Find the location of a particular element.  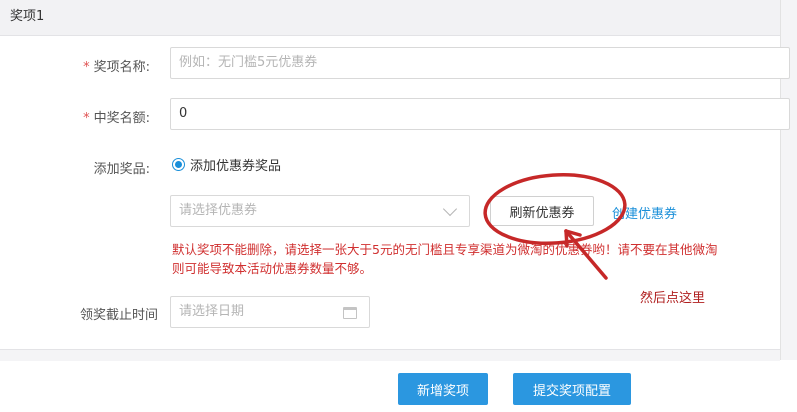

prize-name-label-row: * 奖项名称: is located at coordinates (75, 65).